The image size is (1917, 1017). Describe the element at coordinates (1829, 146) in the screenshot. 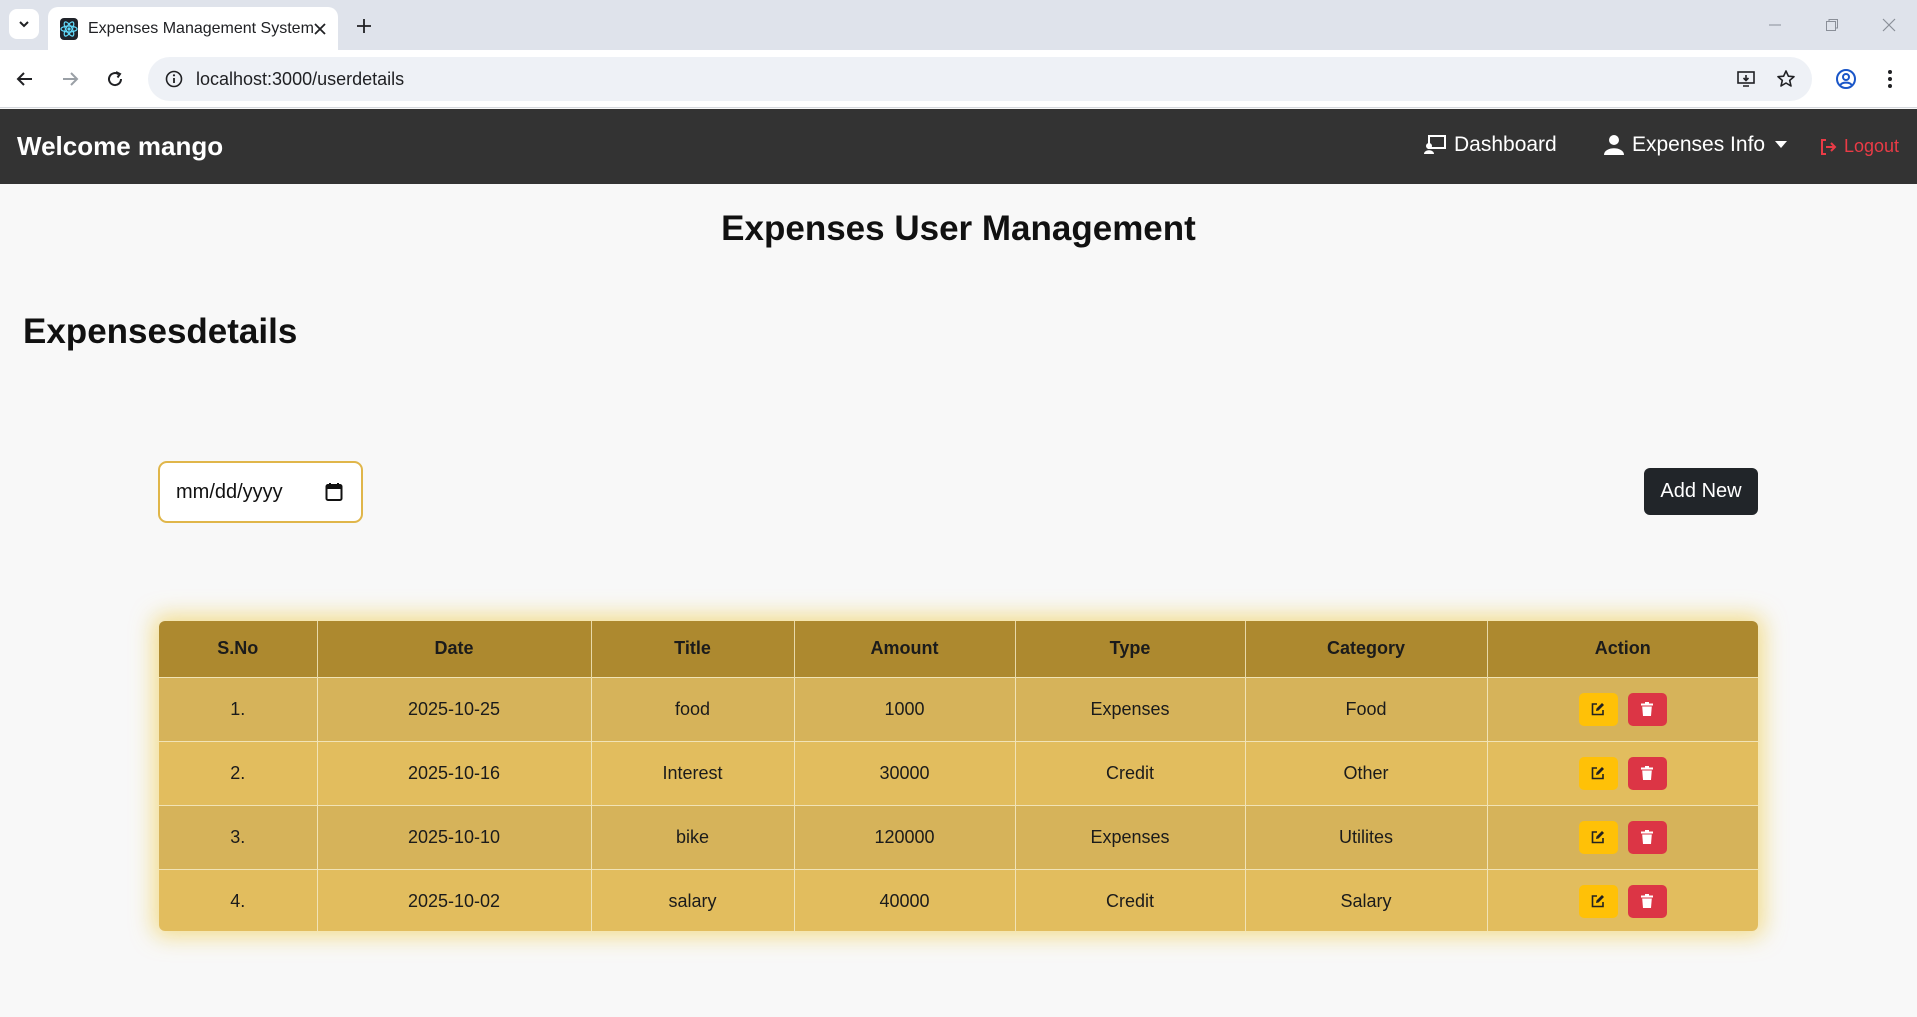

I see `sign-out-icon` at that location.